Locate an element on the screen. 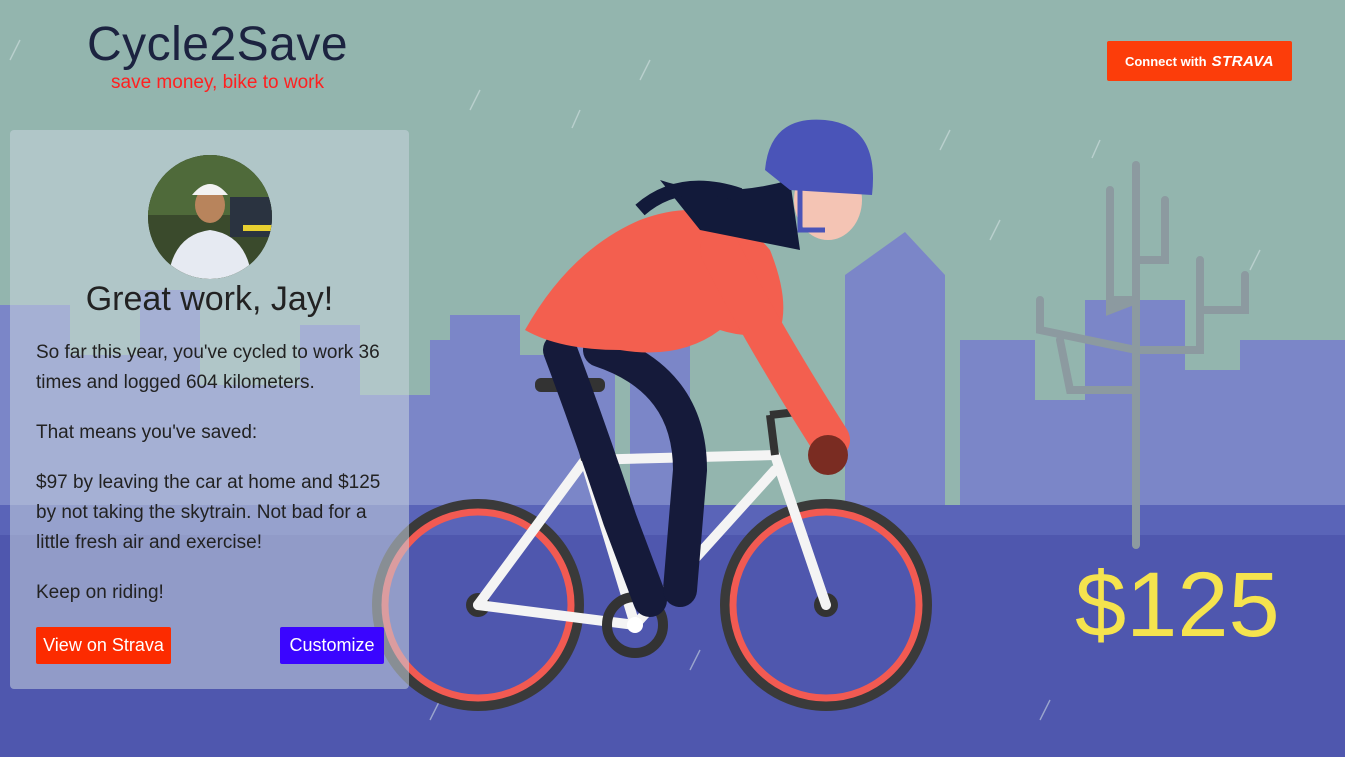 This screenshot has width=1345, height=757. strava-logo: STRAVA is located at coordinates (1243, 61).